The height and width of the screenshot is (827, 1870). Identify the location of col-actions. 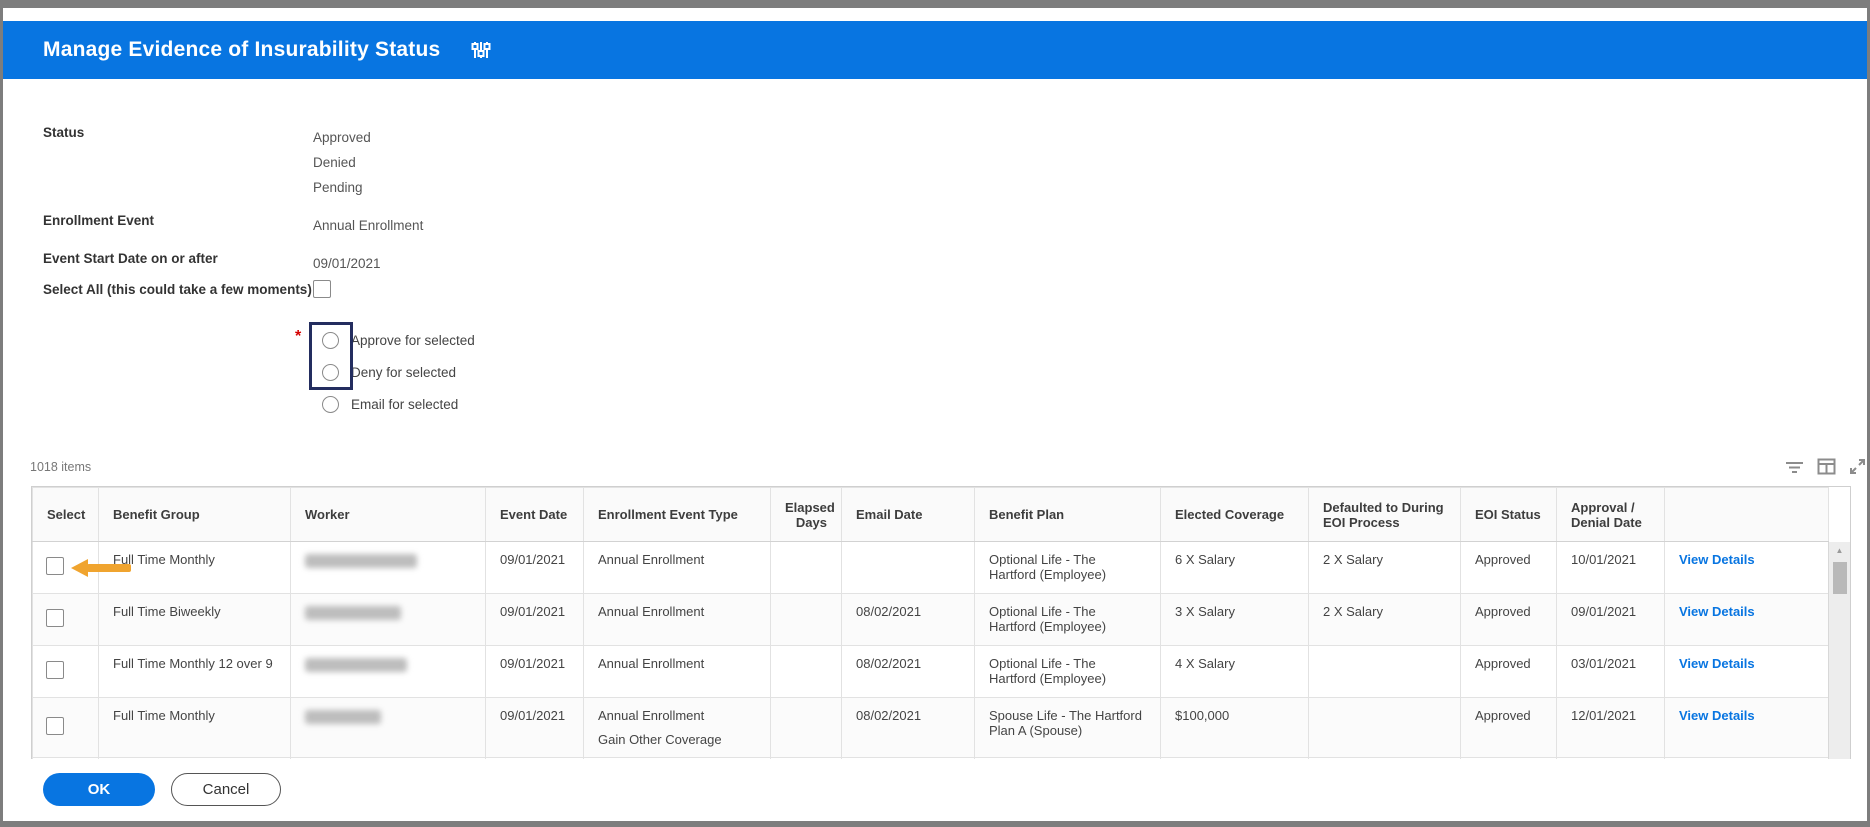
(1746, 514).